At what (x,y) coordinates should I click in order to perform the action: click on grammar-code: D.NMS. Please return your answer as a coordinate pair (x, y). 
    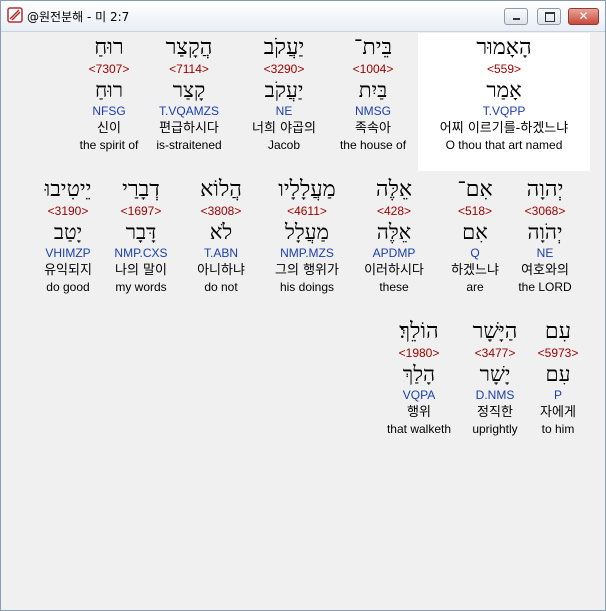
    Looking at the image, I should click on (495, 395).